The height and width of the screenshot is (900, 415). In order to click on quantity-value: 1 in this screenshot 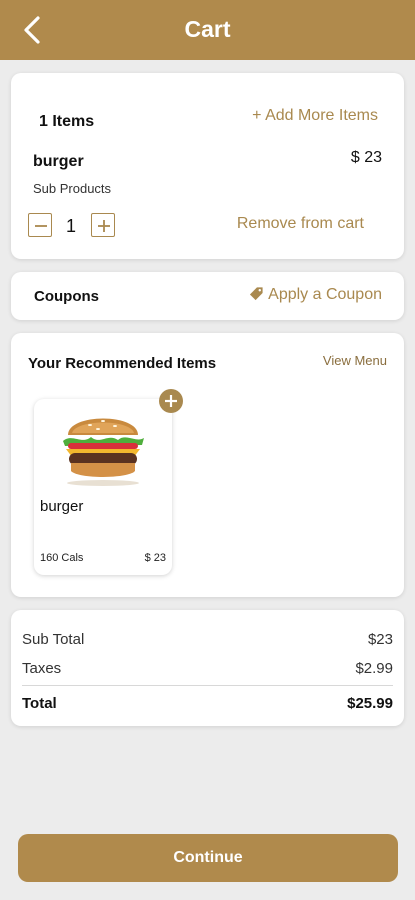, I will do `click(70, 226)`.